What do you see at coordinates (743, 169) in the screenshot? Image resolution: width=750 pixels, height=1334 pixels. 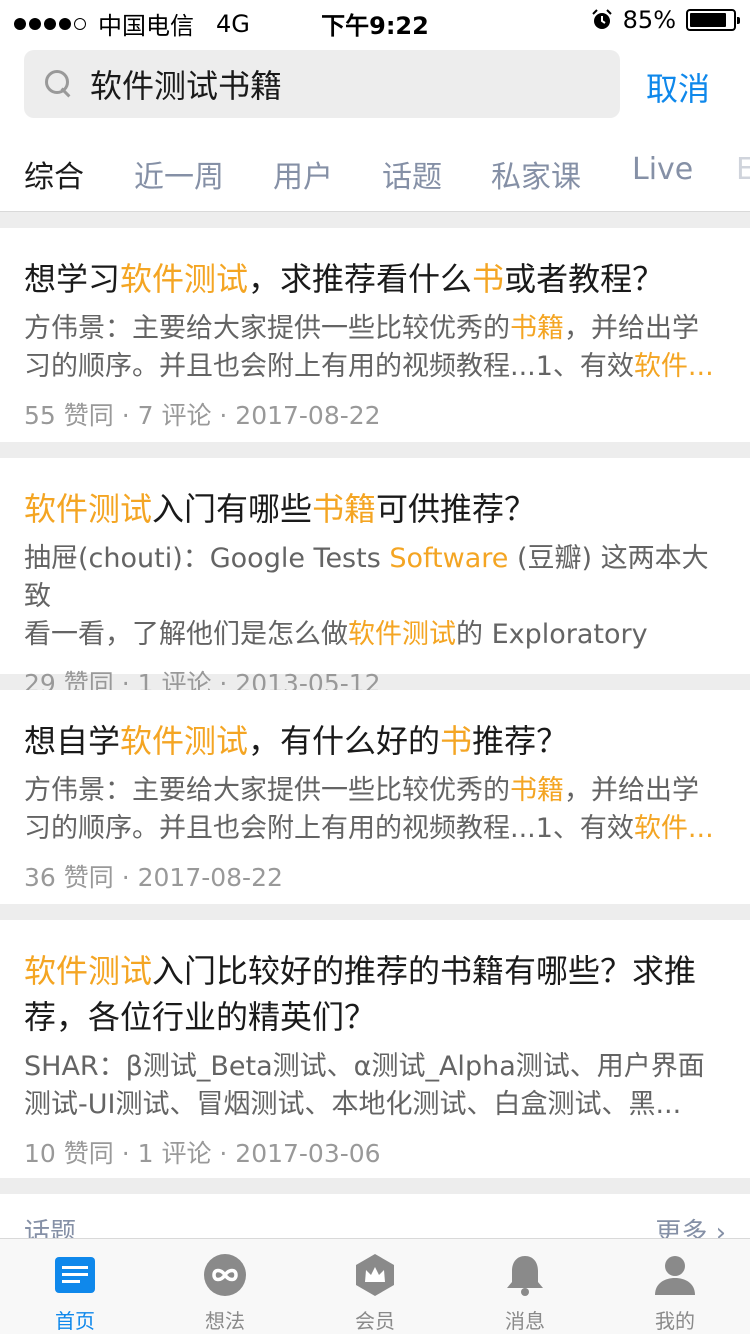 I see `tab-overflow-fade: E` at bounding box center [743, 169].